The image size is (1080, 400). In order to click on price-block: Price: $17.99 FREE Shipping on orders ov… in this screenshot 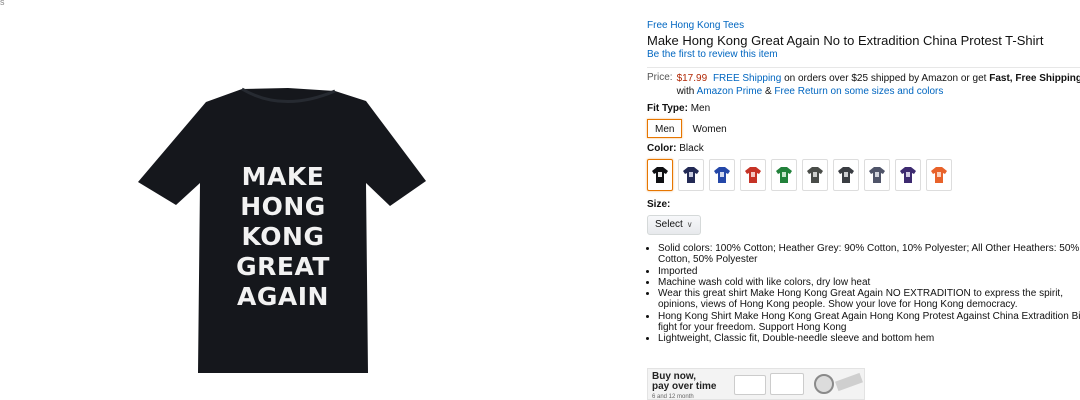, I will do `click(863, 85)`.